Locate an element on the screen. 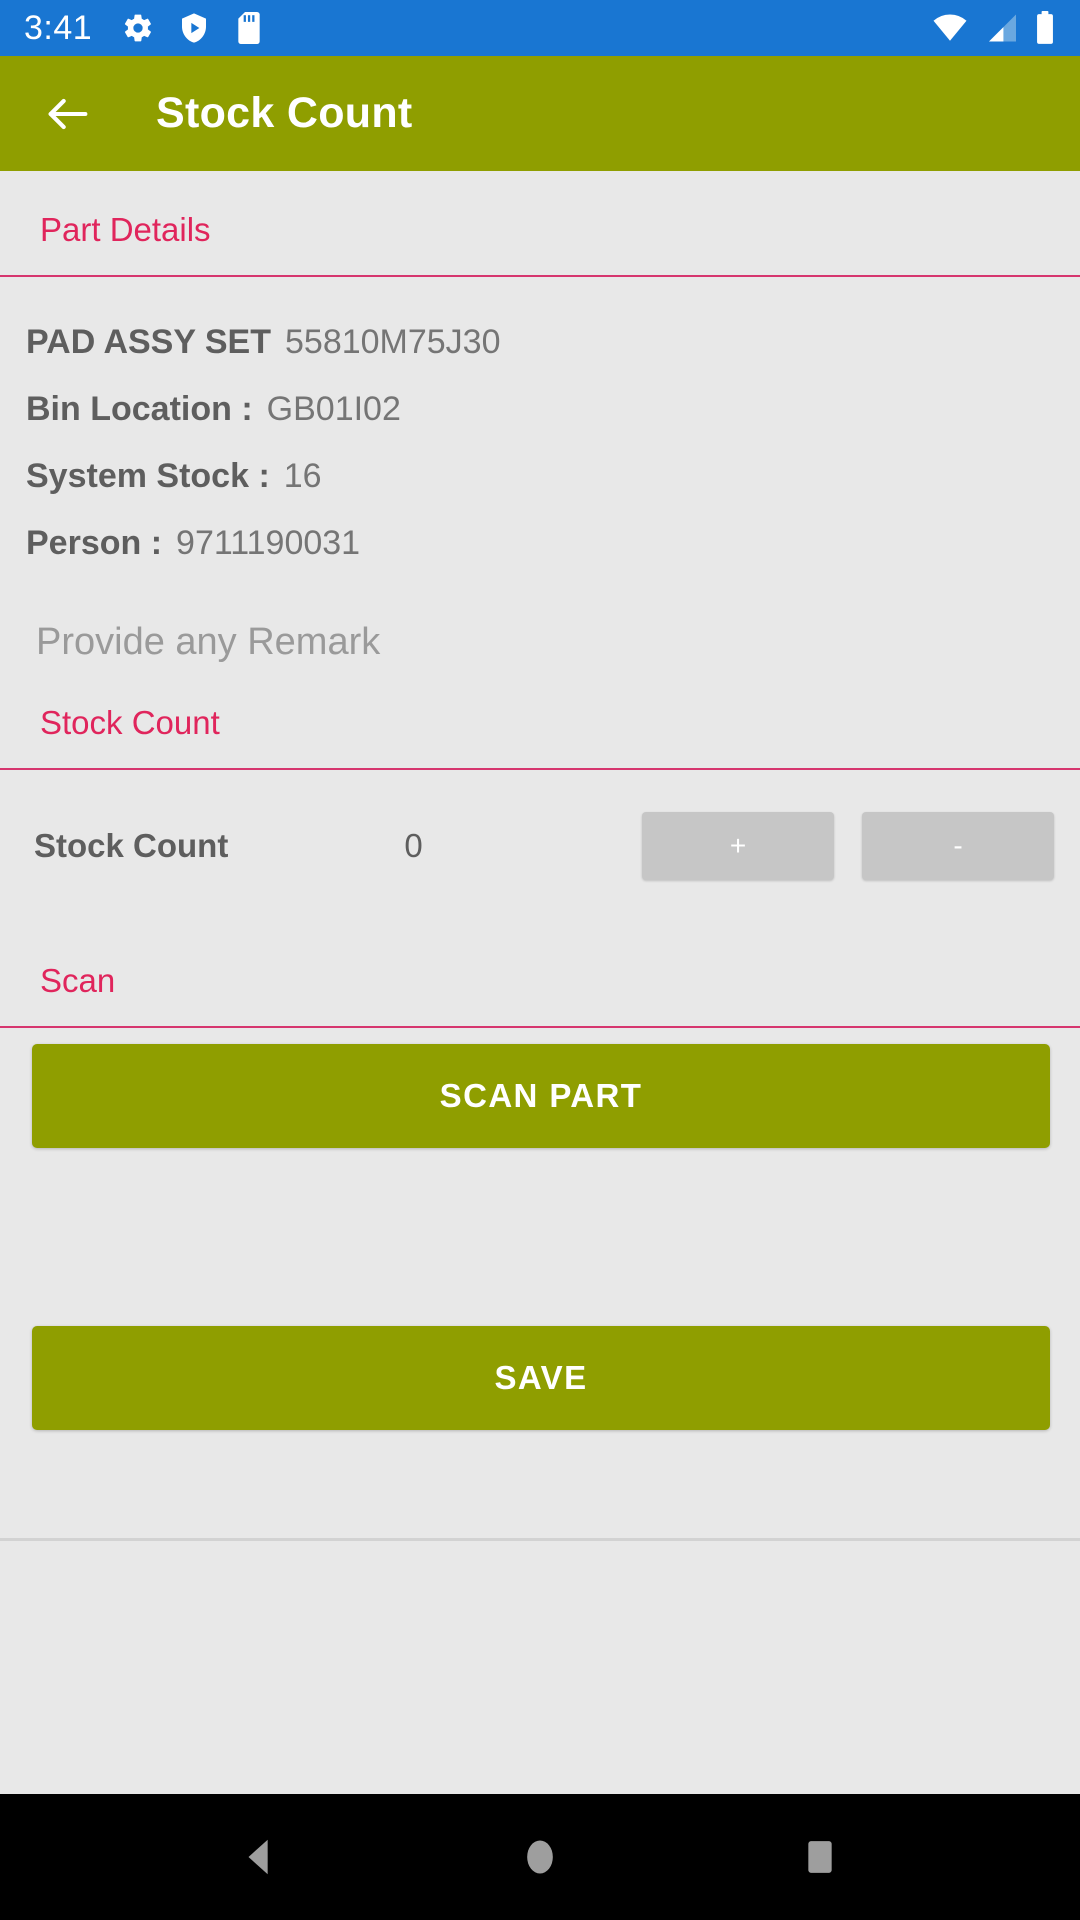  section-header-part-details: Part Details is located at coordinates (125, 229).